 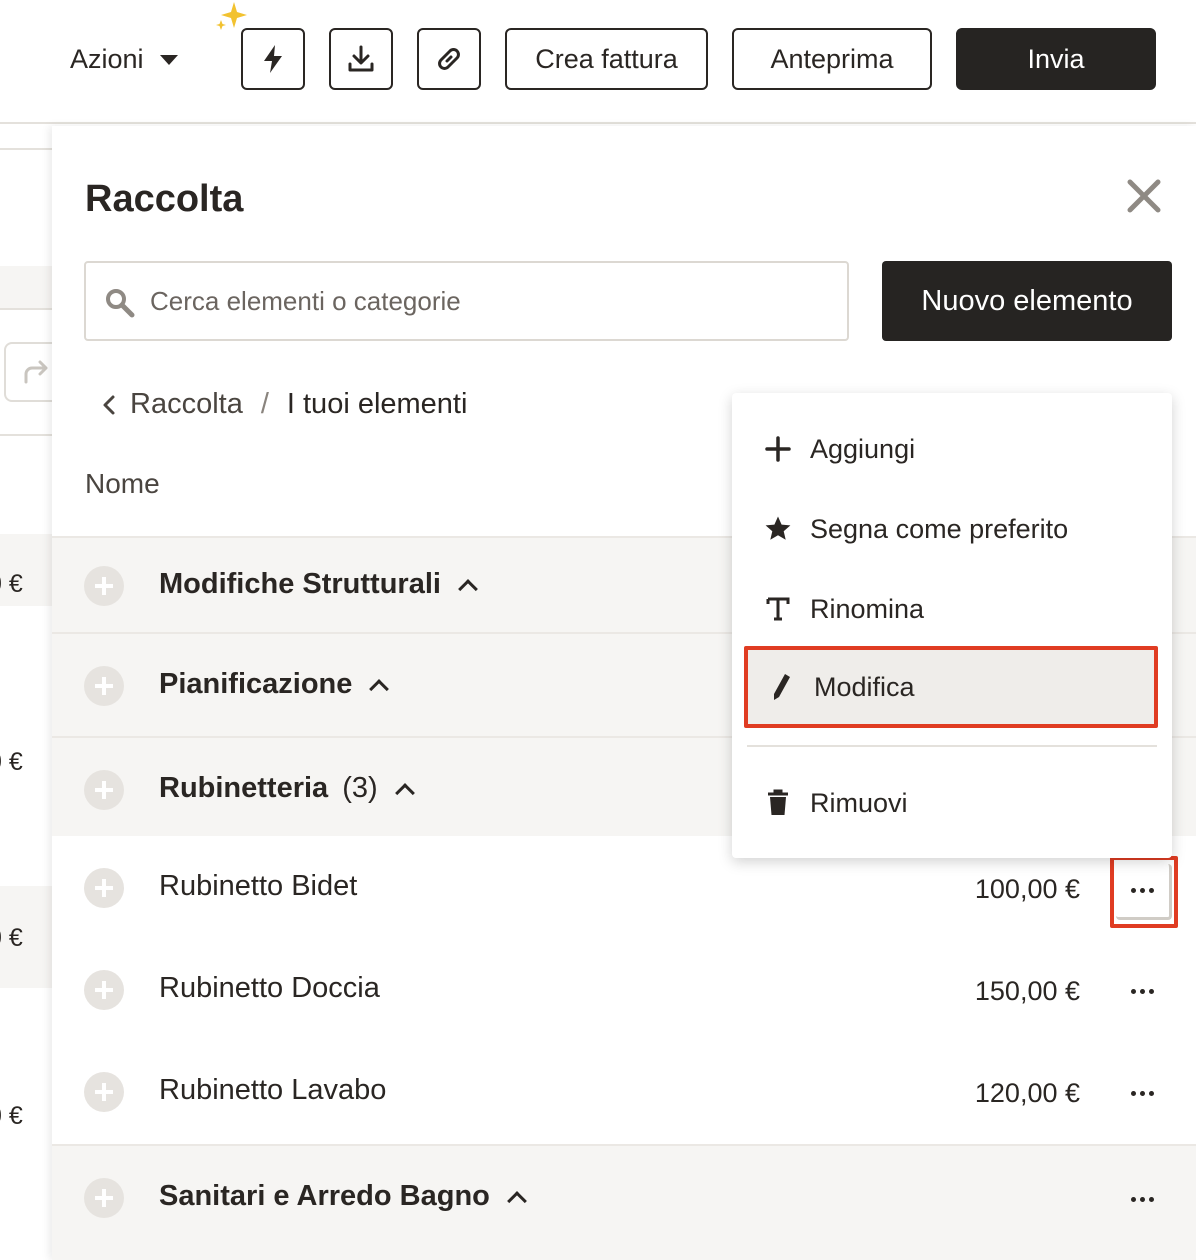 I want to click on breadcrumb-back-link: Raccolta, so click(x=172, y=404).